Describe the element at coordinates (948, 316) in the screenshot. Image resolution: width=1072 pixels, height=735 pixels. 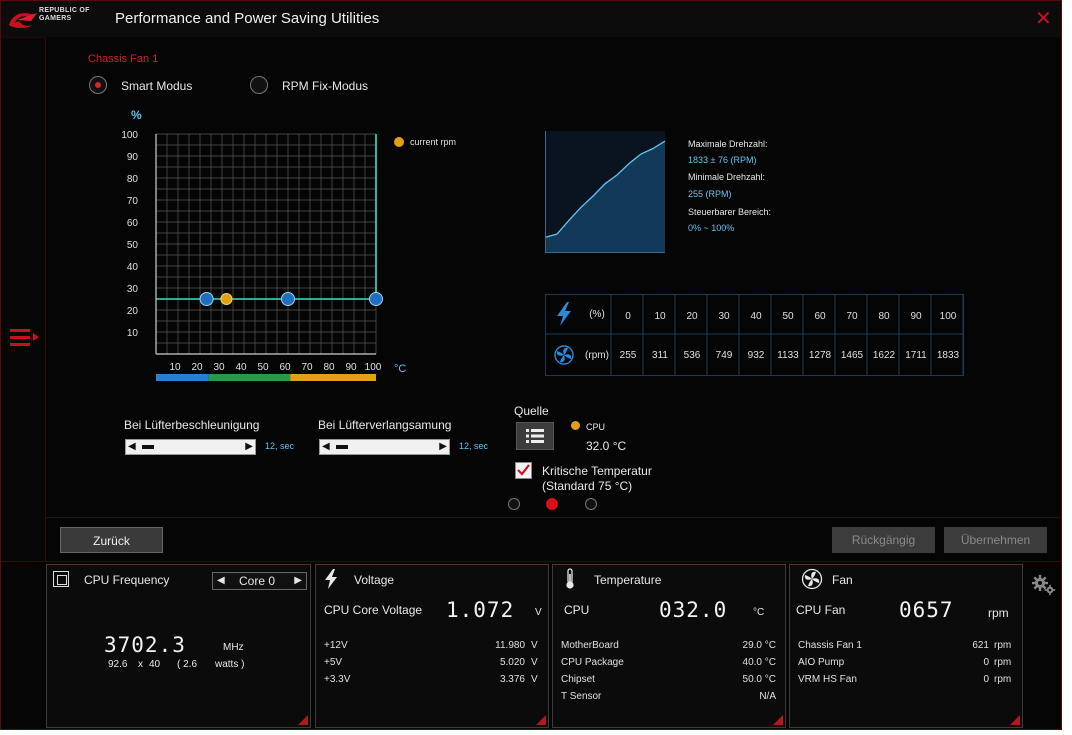
I see `pct-cell: 100` at that location.